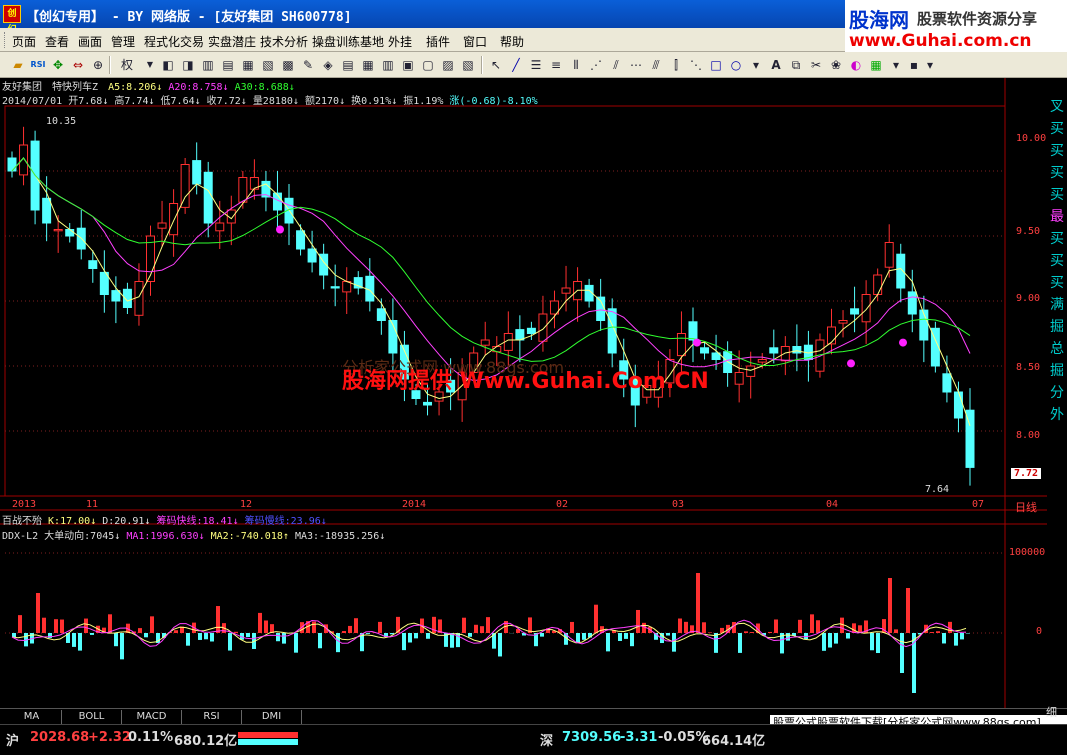  Describe the element at coordinates (876, 65) in the screenshot. I see `color-grid-icon: ▦` at that location.